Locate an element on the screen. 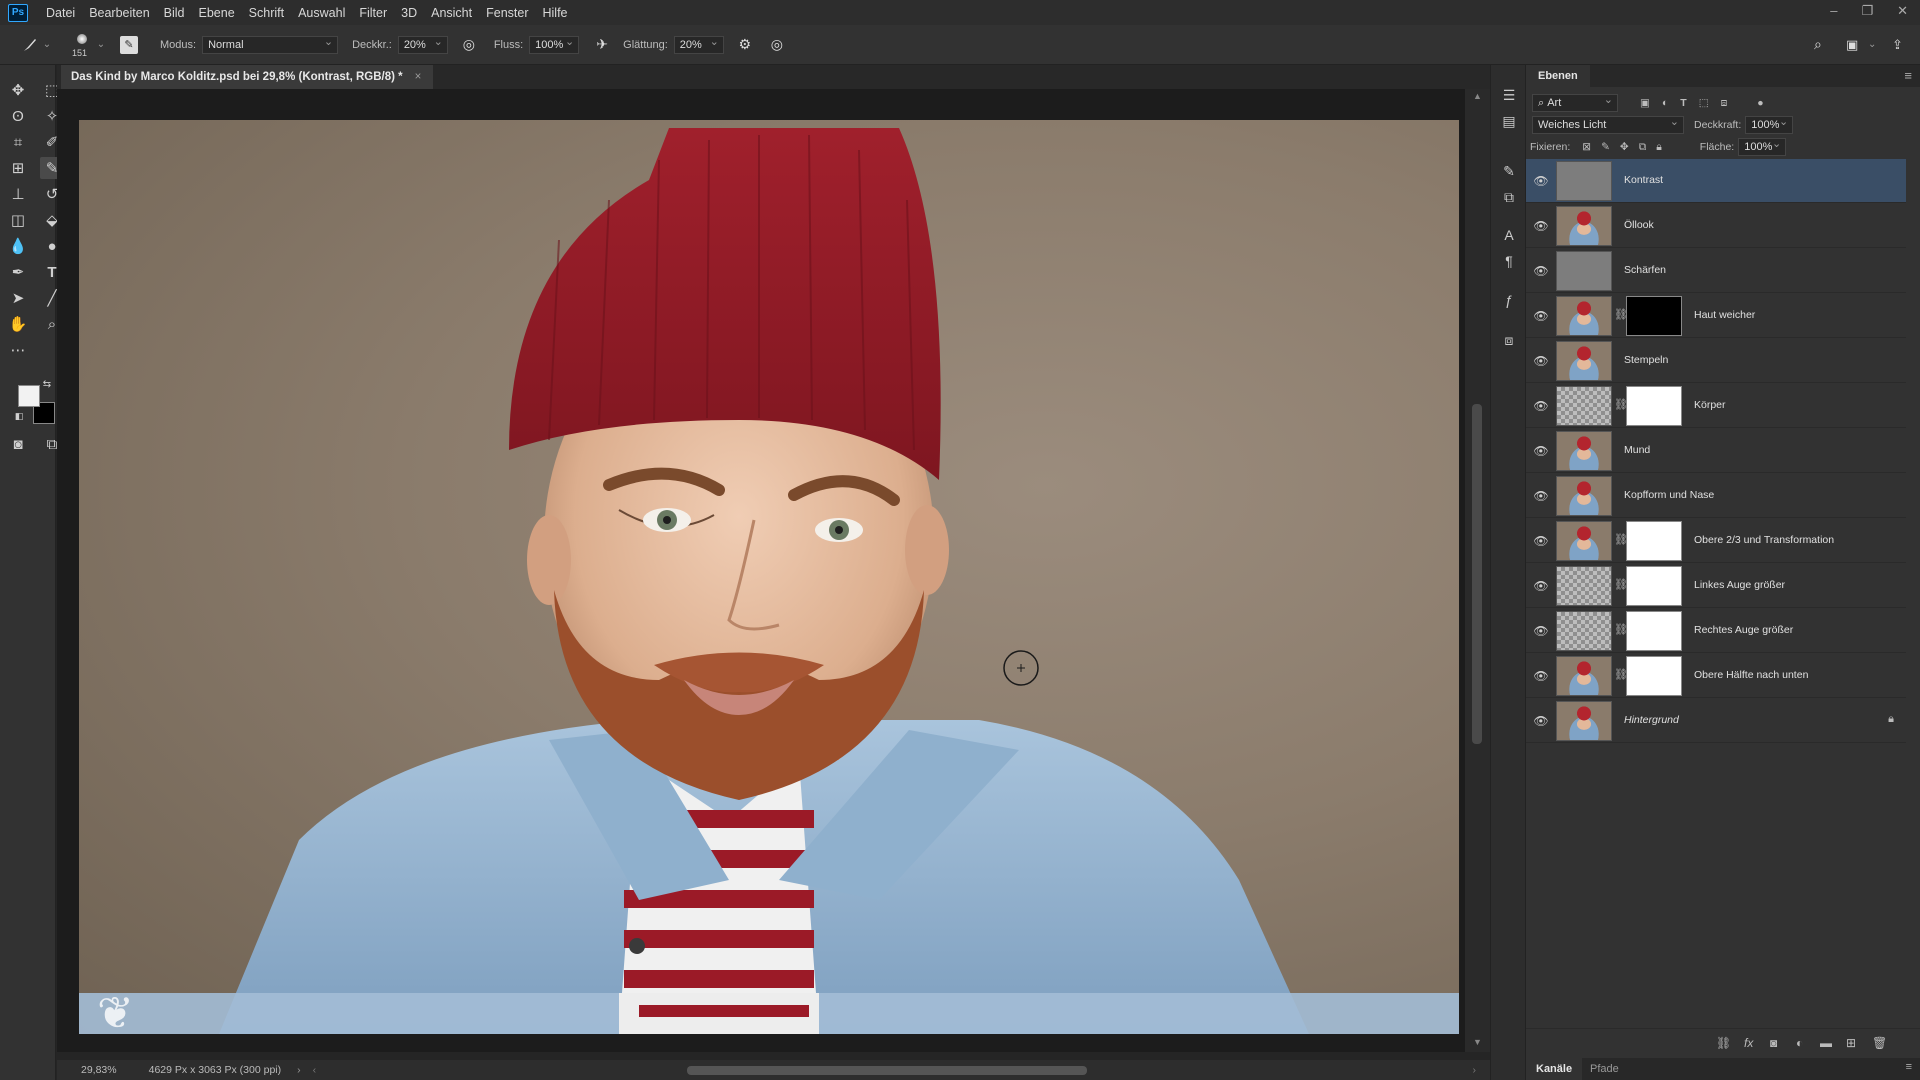  pressure-opacity-icon: ◎ is located at coordinates (469, 44).